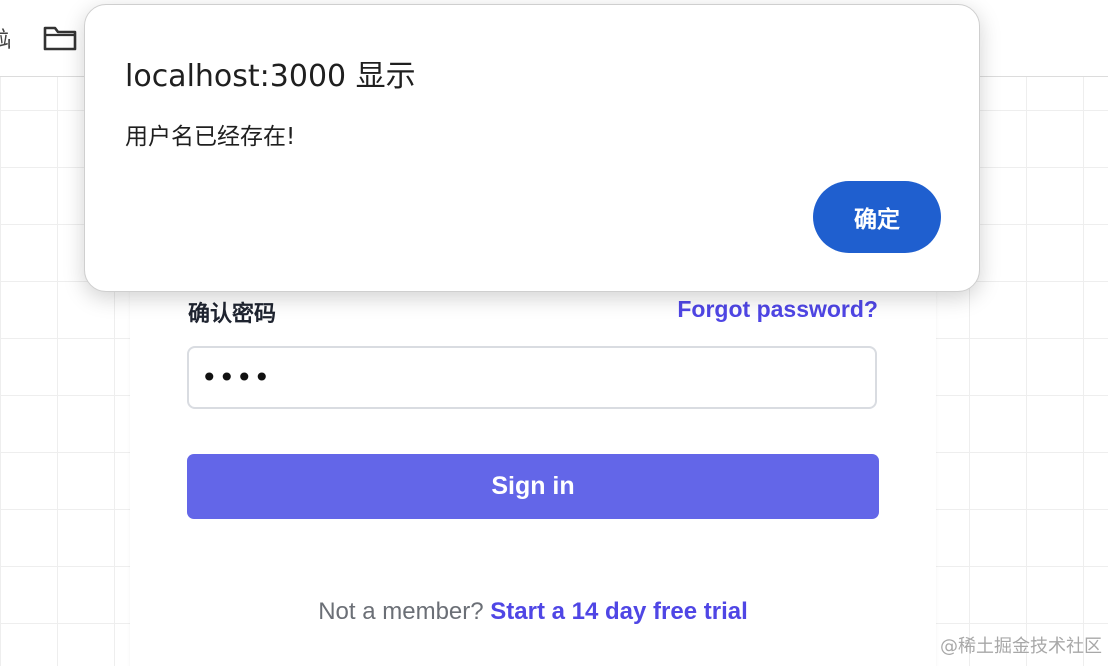  What do you see at coordinates (5, 38) in the screenshot?
I see `bookmark-item-partial: 站` at bounding box center [5, 38].